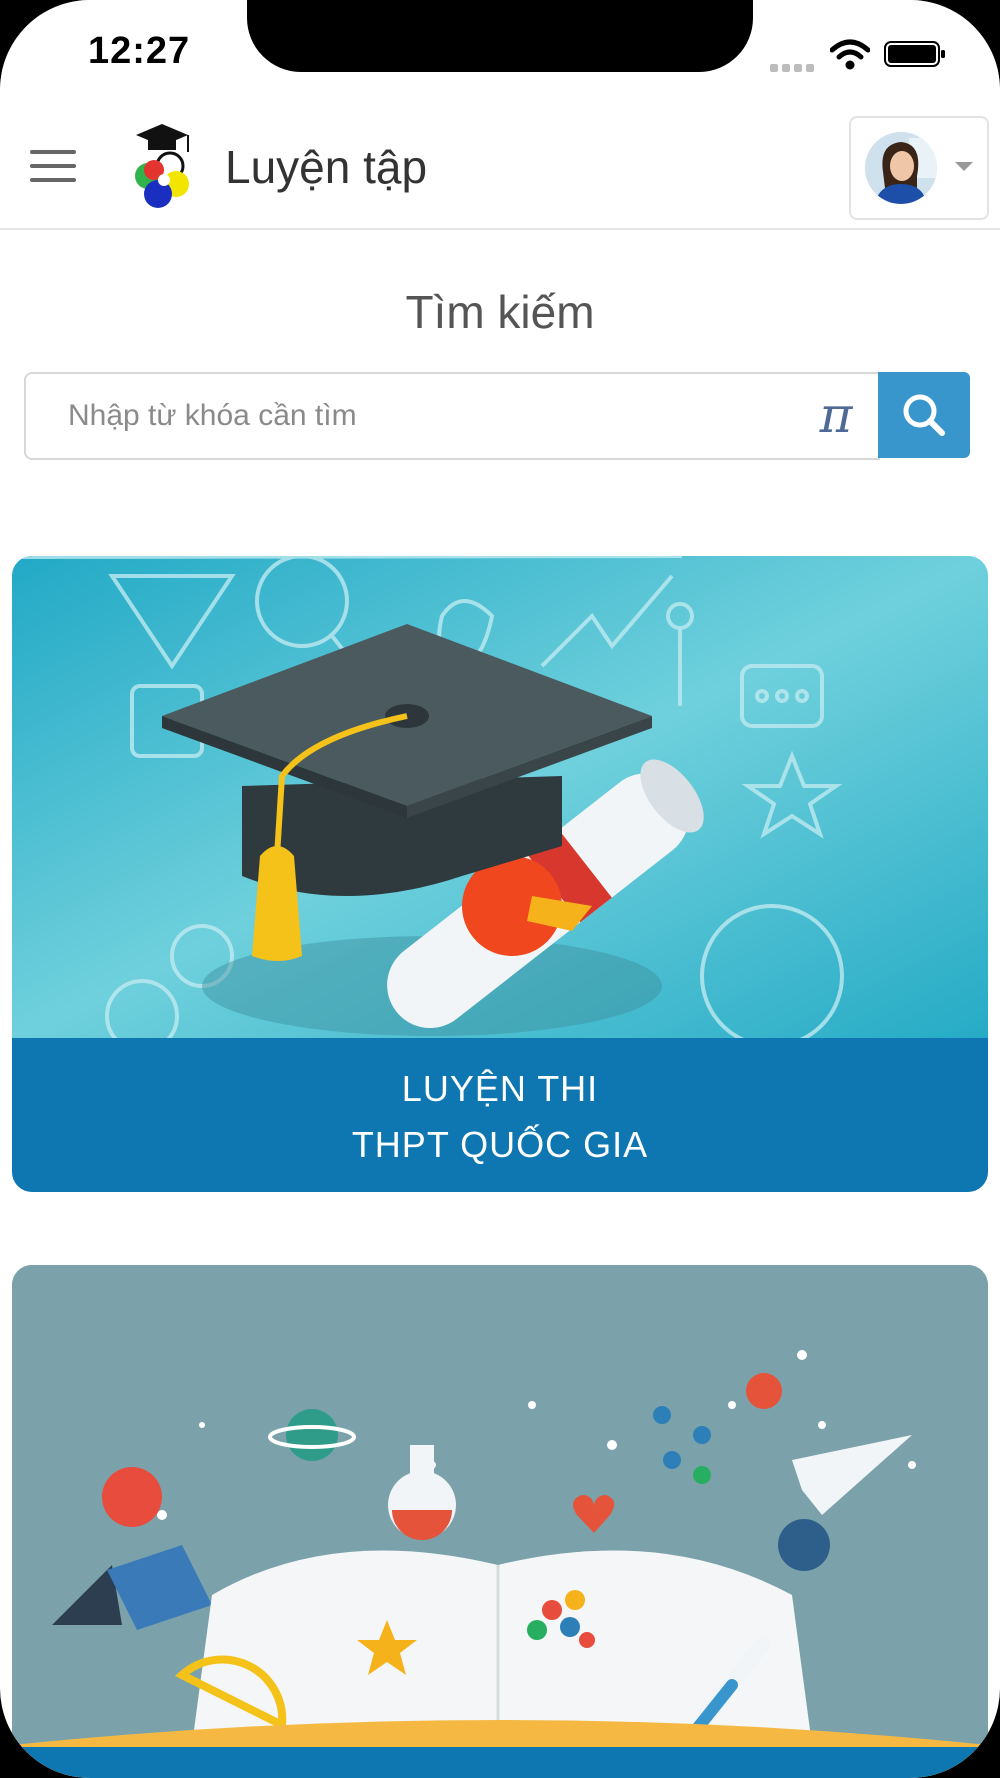 Image resolution: width=1000 pixels, height=1778 pixels. I want to click on search-box: π, so click(452, 416).